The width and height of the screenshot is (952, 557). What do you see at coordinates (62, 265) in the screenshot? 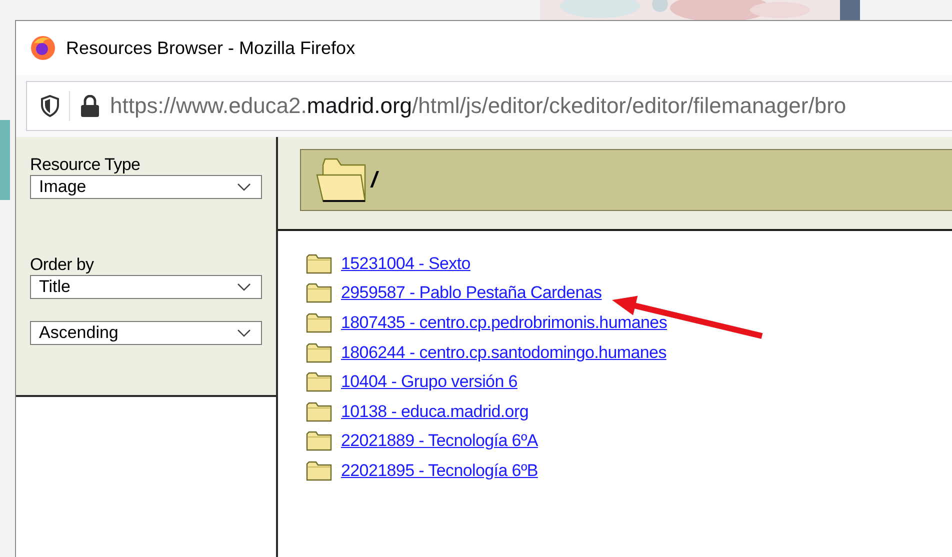
I see `field-label: Order by` at bounding box center [62, 265].